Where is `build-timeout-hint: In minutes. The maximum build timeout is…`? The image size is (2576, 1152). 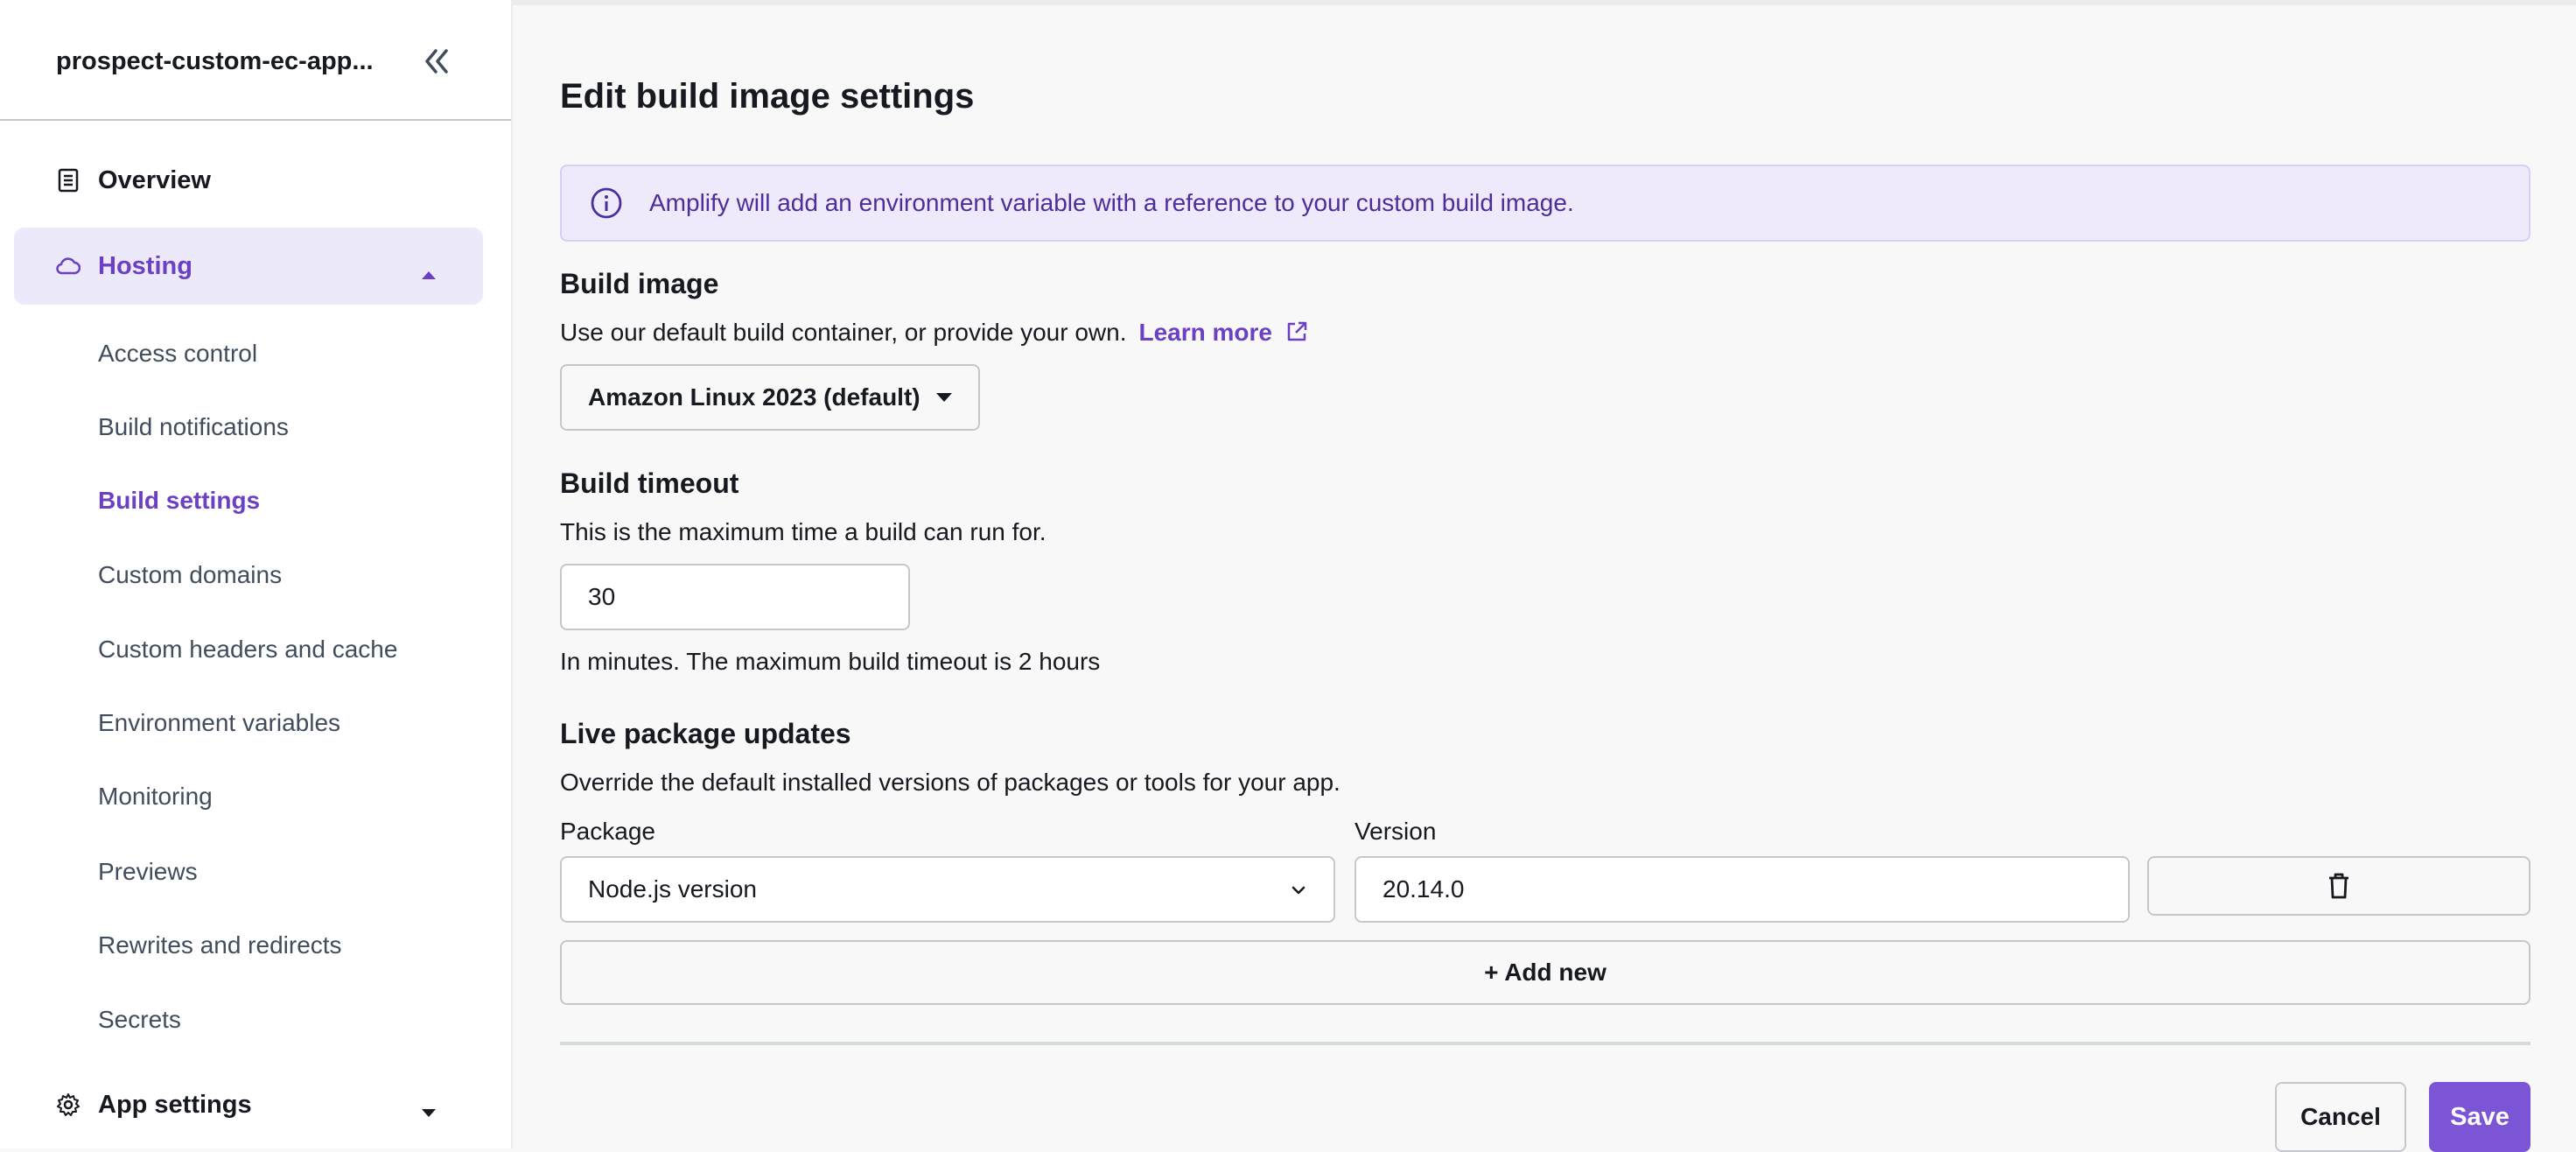
build-timeout-hint: In minutes. The maximum build timeout is… is located at coordinates (830, 661).